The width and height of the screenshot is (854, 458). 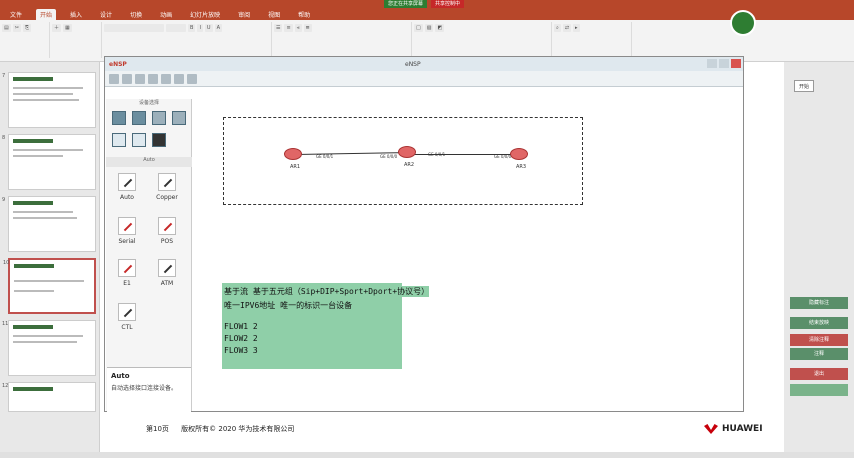 What do you see at coordinates (153, 78) in the screenshot?
I see `undo-icon` at bounding box center [153, 78].